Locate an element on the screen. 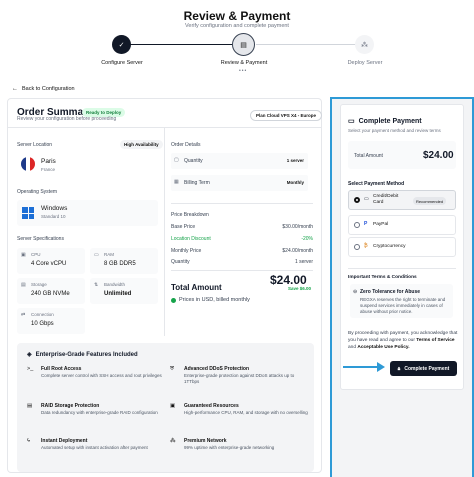  total-amount-value: $24.00 is located at coordinates (288, 280).